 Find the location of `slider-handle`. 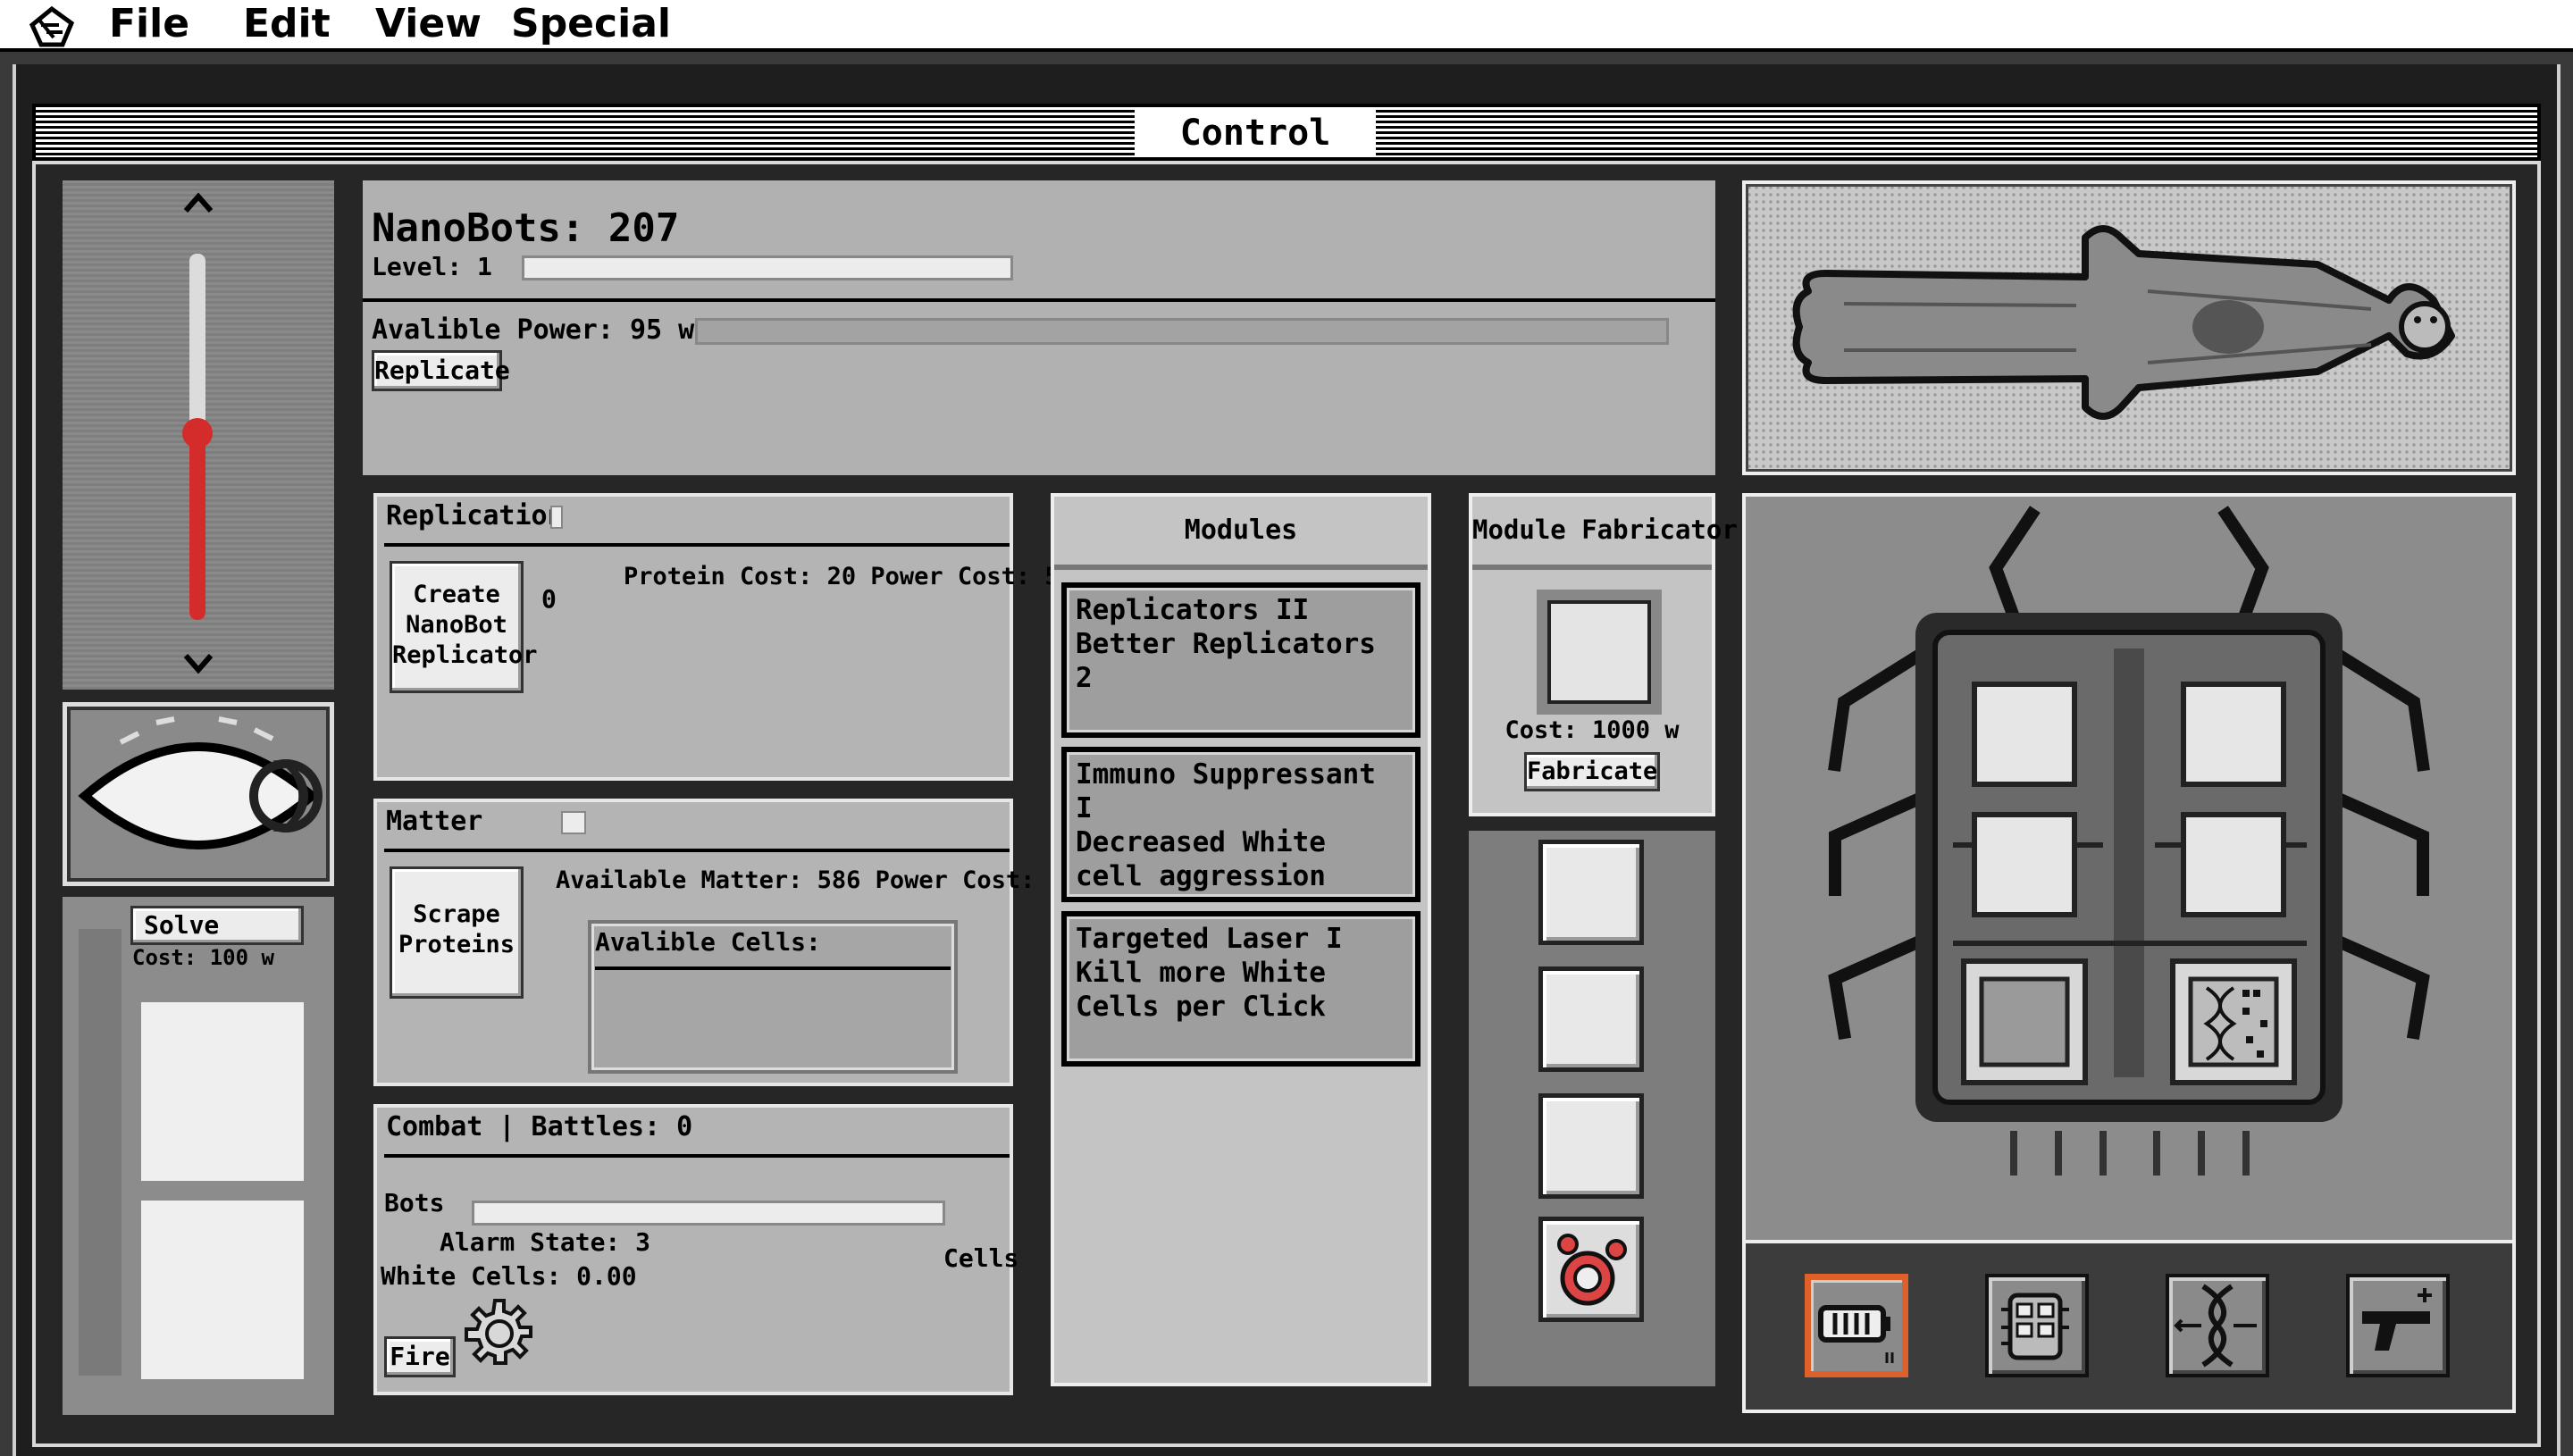

slider-handle is located at coordinates (197, 433).